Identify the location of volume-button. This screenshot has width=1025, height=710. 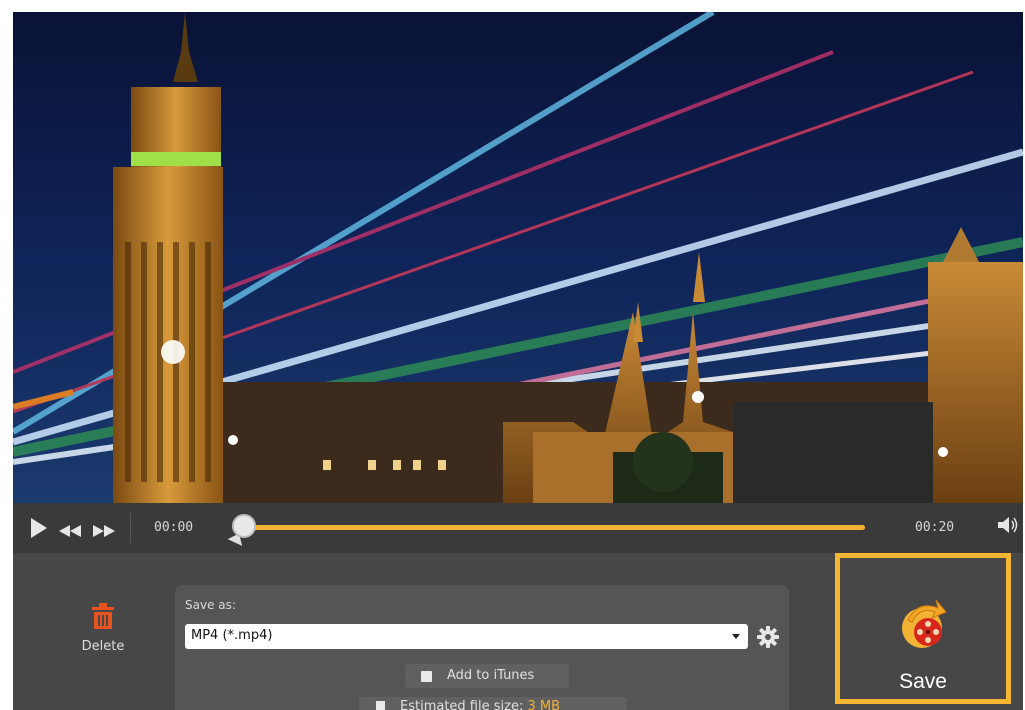
(1009, 527).